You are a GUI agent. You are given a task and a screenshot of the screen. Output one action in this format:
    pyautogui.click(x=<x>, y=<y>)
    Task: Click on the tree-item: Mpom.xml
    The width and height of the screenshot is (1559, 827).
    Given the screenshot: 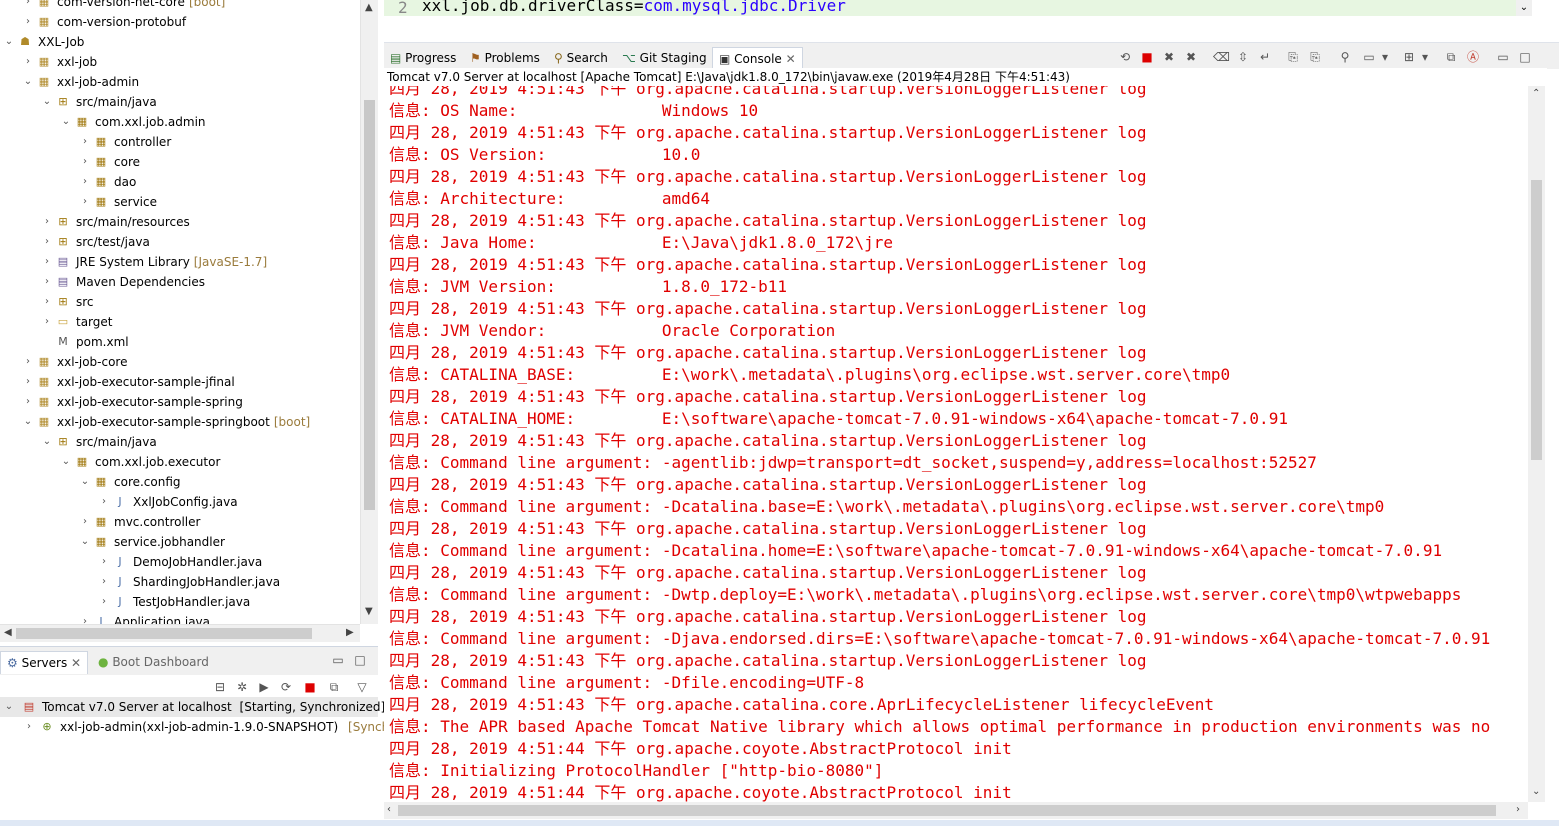 What is the action you would take?
    pyautogui.click(x=180, y=342)
    